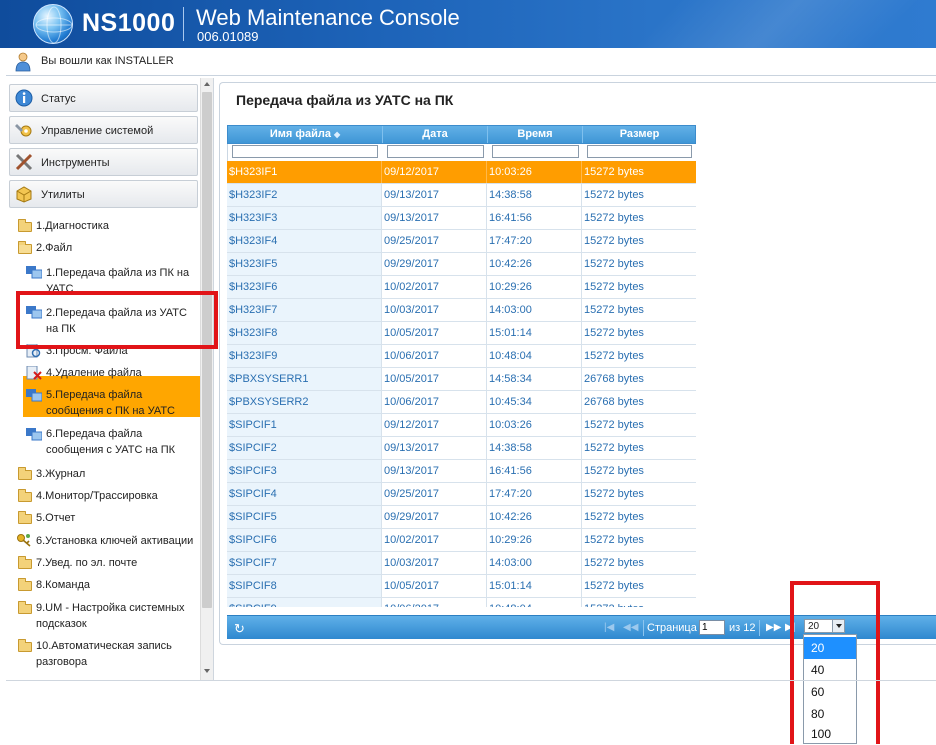 This screenshot has height=745, width=936. I want to click on menu-system-control-button: Управление системой, so click(103, 130).